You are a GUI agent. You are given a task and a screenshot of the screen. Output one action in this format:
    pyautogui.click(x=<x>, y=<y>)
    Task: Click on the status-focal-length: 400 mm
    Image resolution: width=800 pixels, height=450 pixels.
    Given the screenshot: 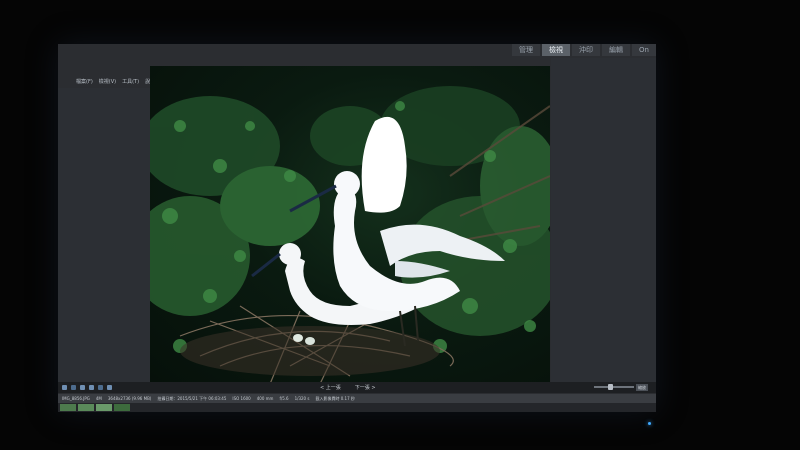 What is the action you would take?
    pyautogui.click(x=265, y=398)
    